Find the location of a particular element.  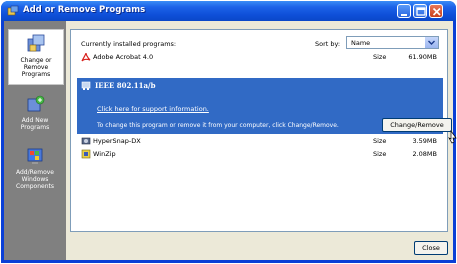

program-name: HyperSnap-DX is located at coordinates (117, 141).